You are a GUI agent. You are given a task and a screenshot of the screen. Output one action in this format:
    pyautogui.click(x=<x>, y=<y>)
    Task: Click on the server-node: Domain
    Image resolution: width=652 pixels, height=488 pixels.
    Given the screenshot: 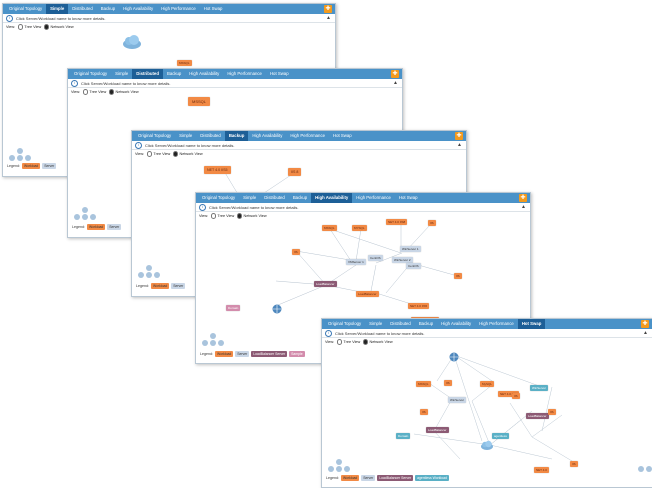 What is the action you would take?
    pyautogui.click(x=403, y=436)
    